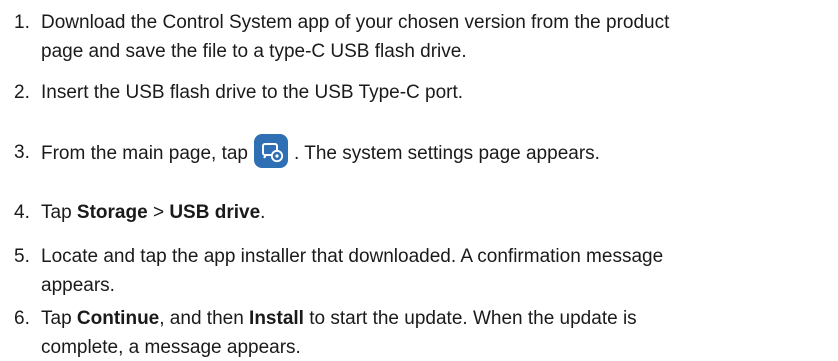  I want to click on system-settings-icon, so click(271, 151).